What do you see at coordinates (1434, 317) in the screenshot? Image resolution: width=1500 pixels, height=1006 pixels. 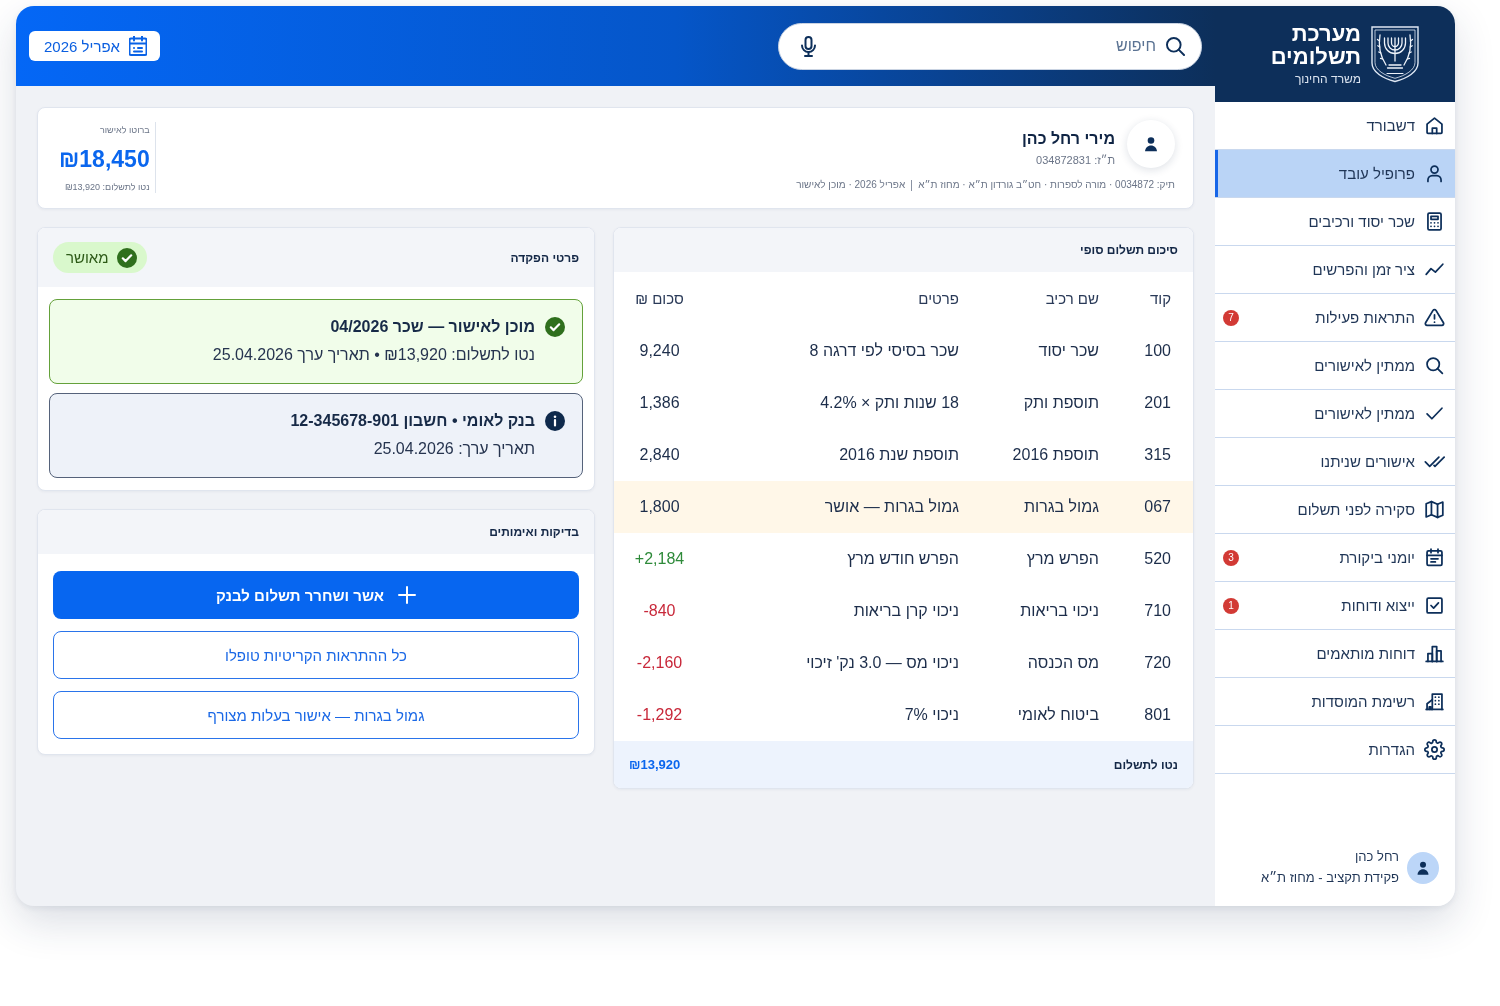 I see `warning-icon` at bounding box center [1434, 317].